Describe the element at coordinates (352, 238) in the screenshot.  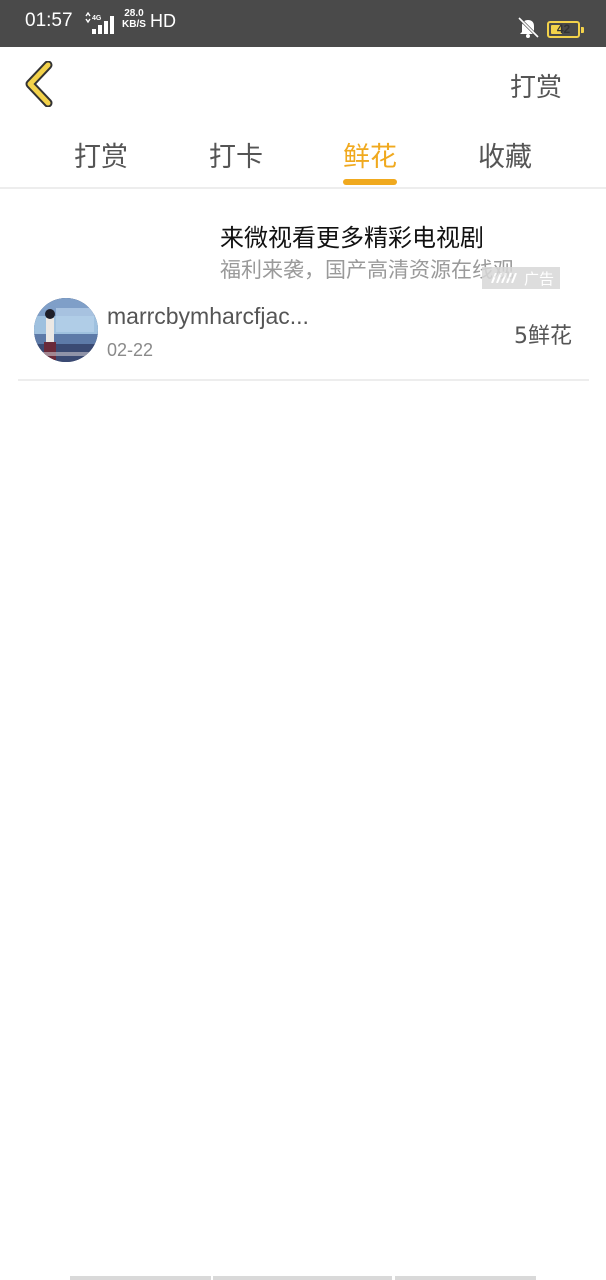
I see `ad-title: 来微视看更多精彩电视剧` at that location.